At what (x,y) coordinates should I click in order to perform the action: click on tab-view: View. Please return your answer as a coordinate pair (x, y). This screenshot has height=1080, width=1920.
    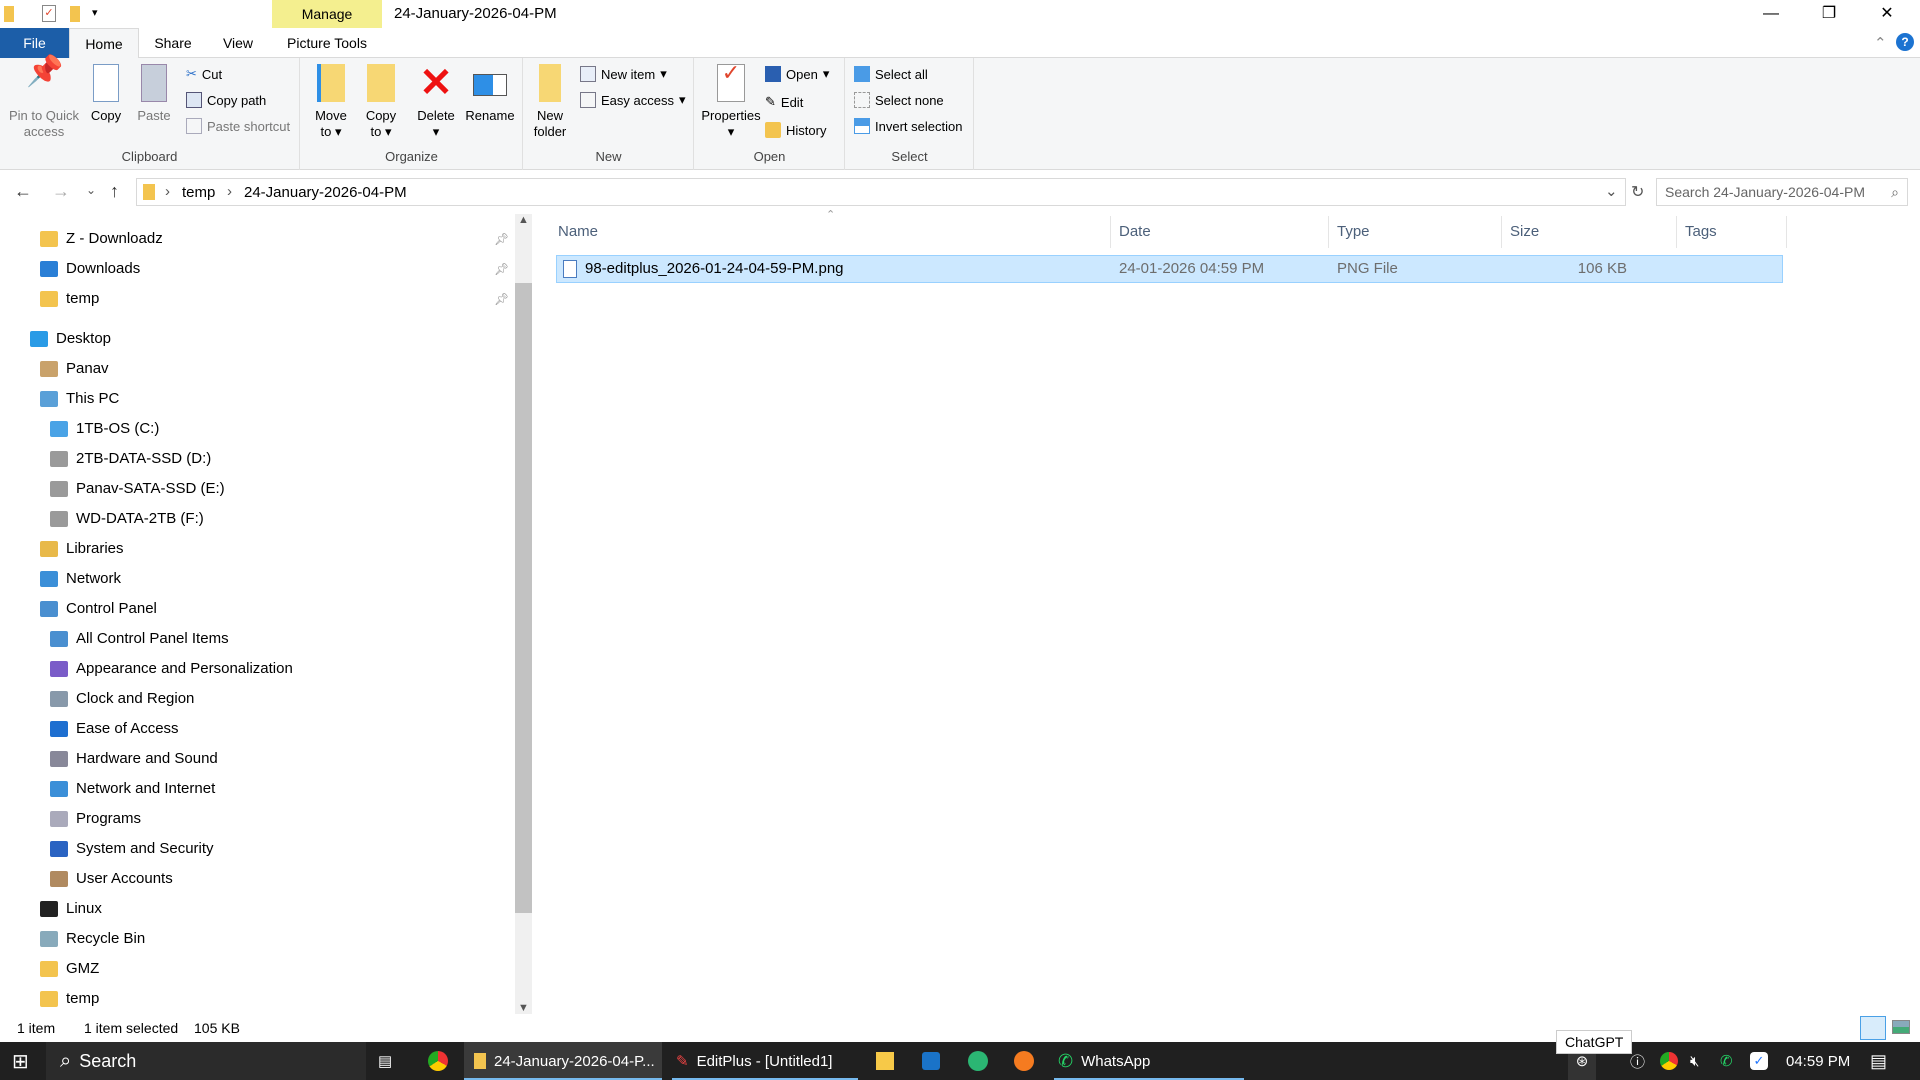
    Looking at the image, I should click on (238, 43).